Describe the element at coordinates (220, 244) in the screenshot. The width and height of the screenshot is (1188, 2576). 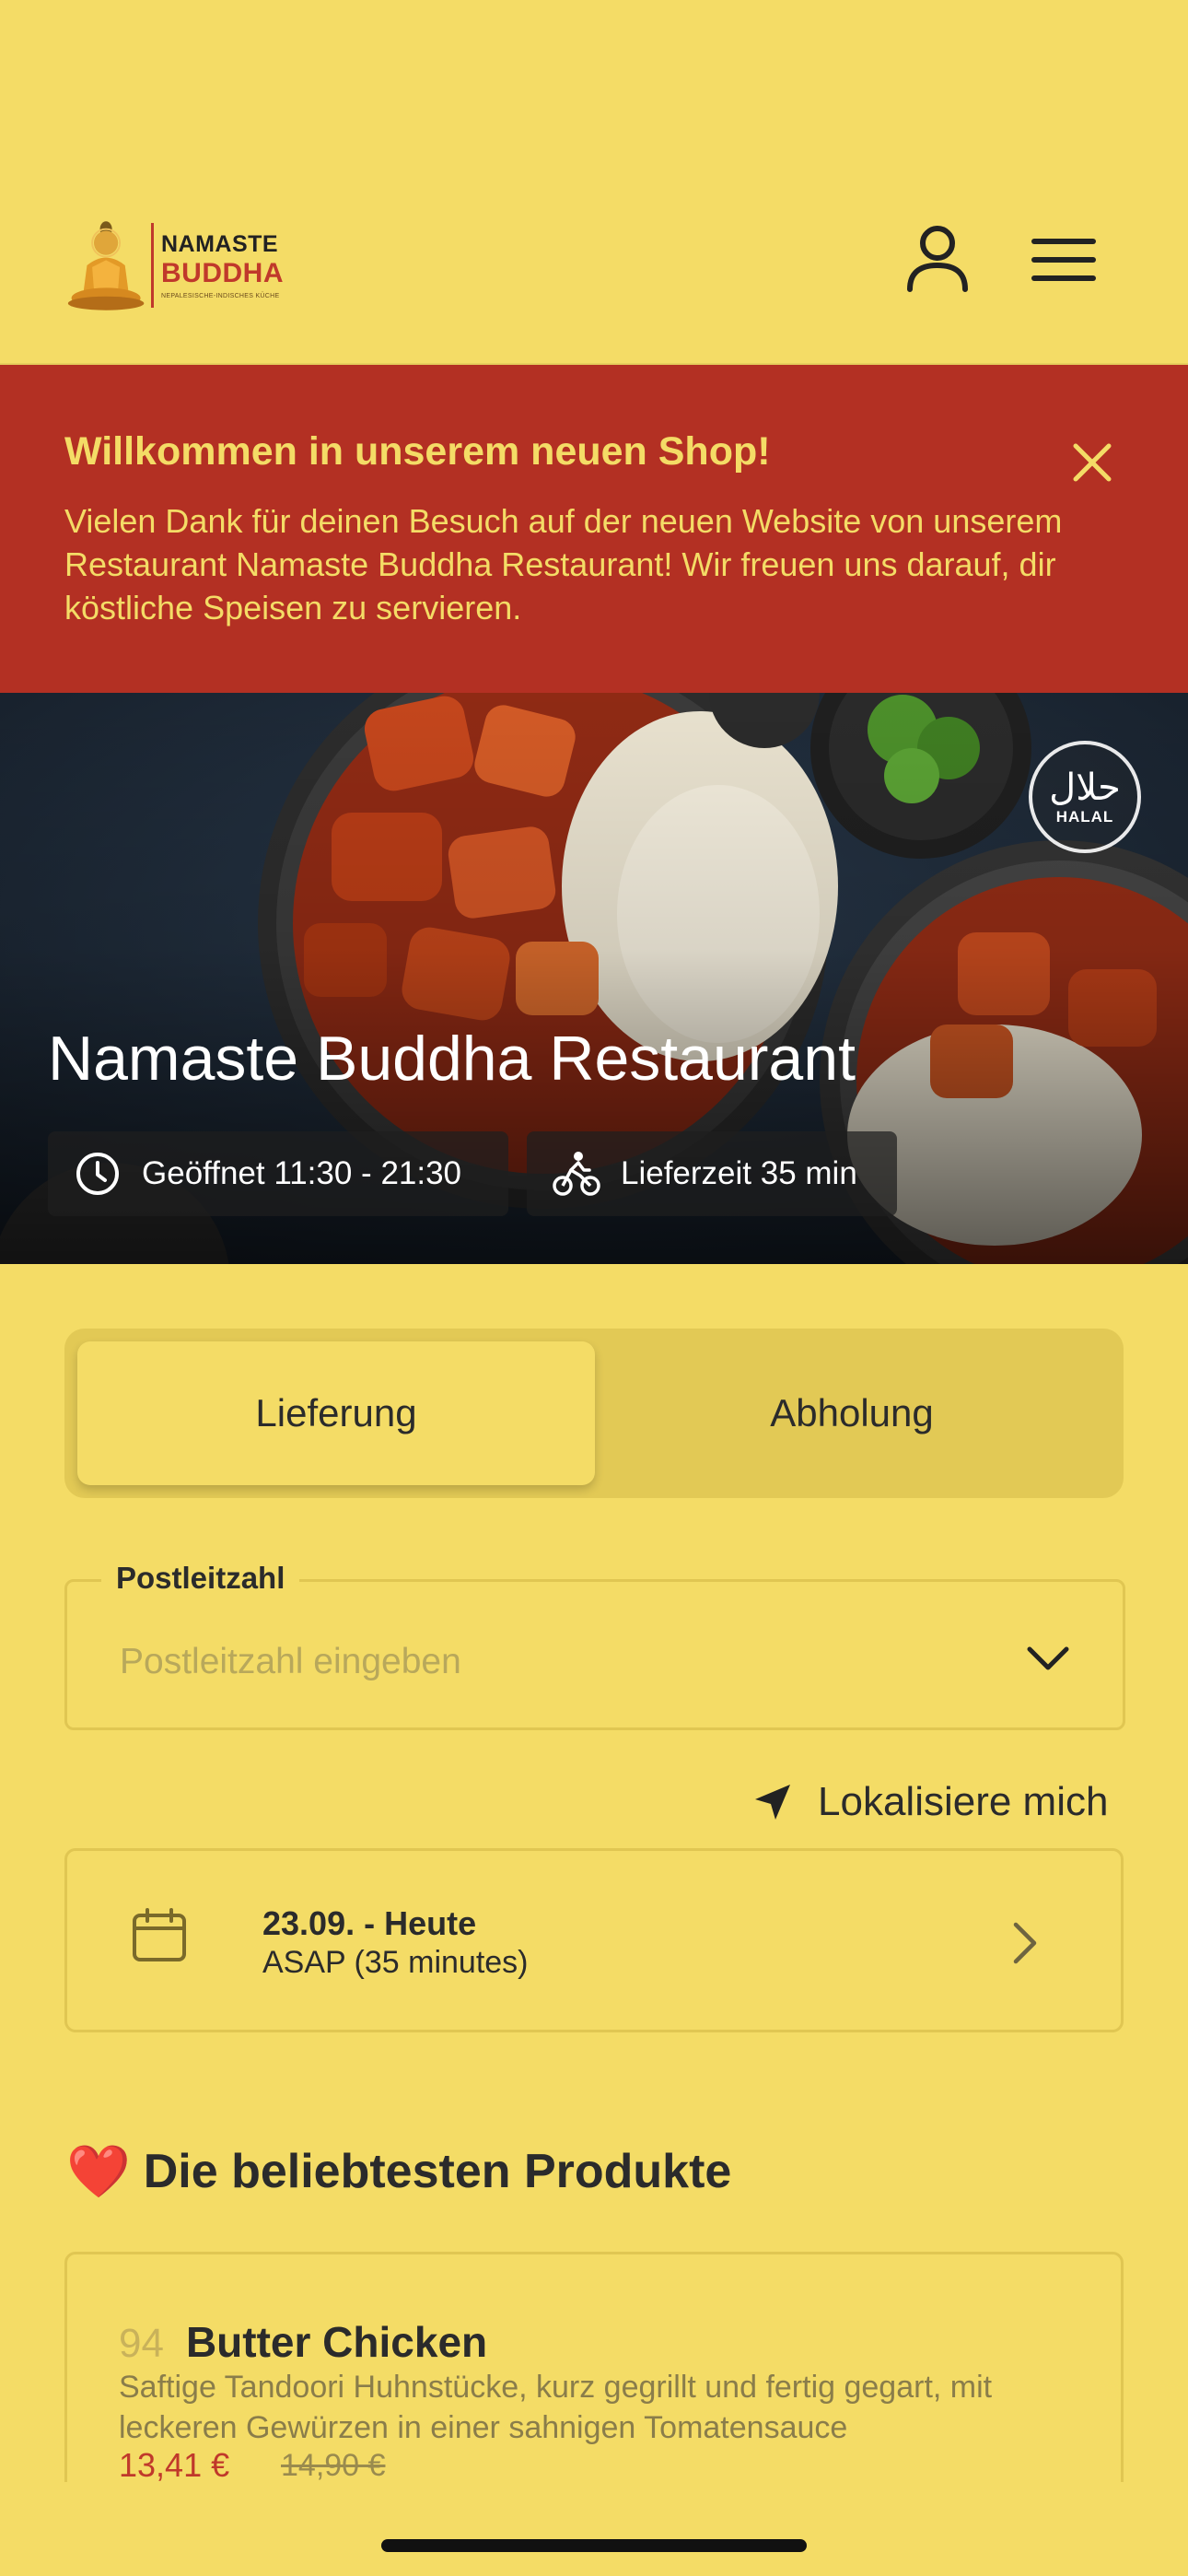
I see `logo-line1: NAMASTE` at that location.